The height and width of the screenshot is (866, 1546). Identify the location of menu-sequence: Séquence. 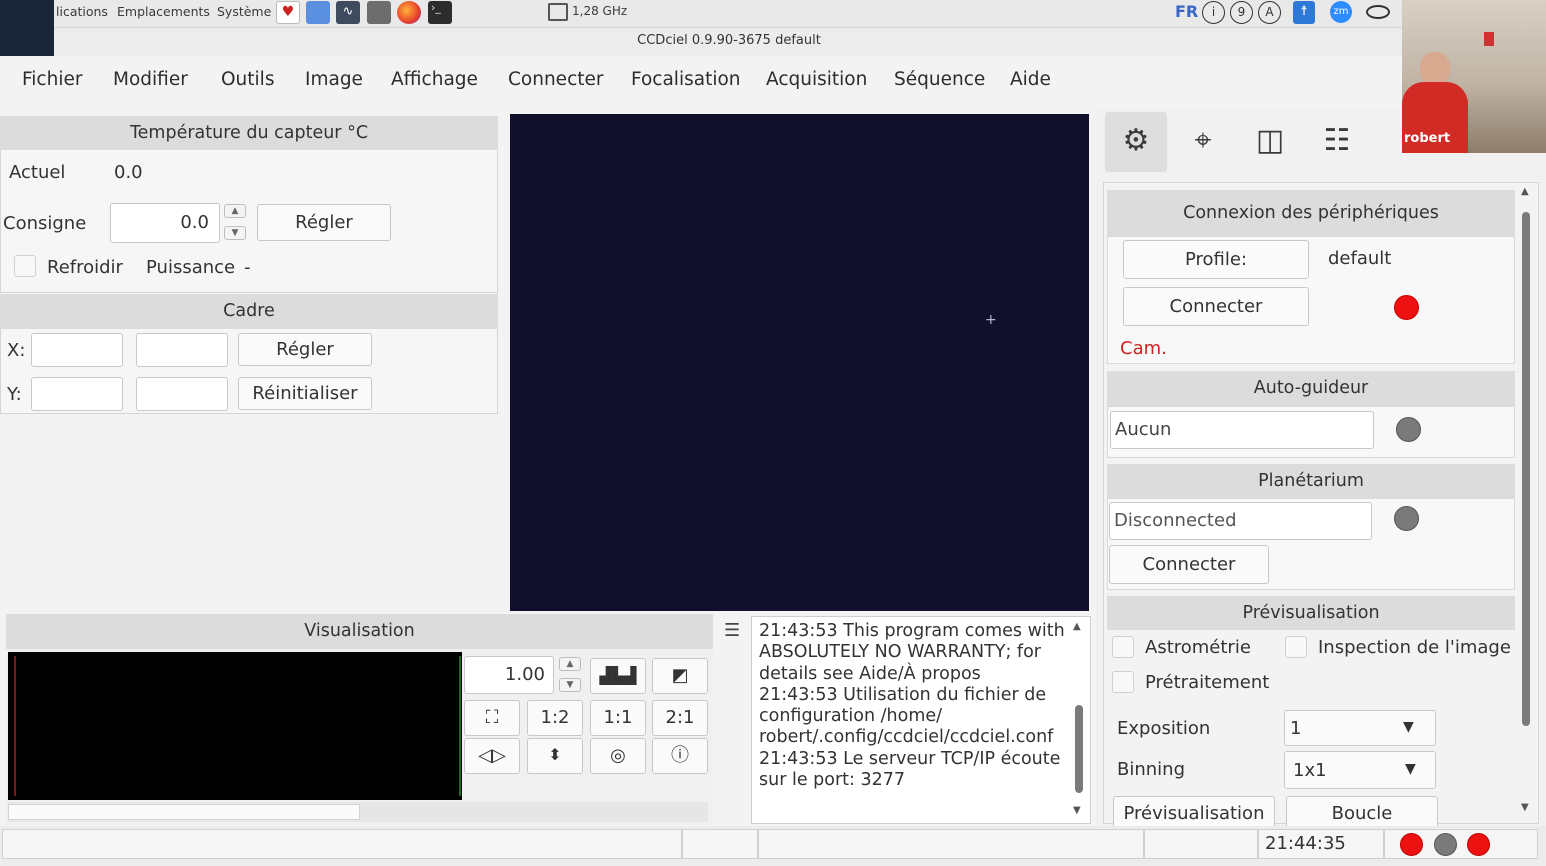
(939, 79).